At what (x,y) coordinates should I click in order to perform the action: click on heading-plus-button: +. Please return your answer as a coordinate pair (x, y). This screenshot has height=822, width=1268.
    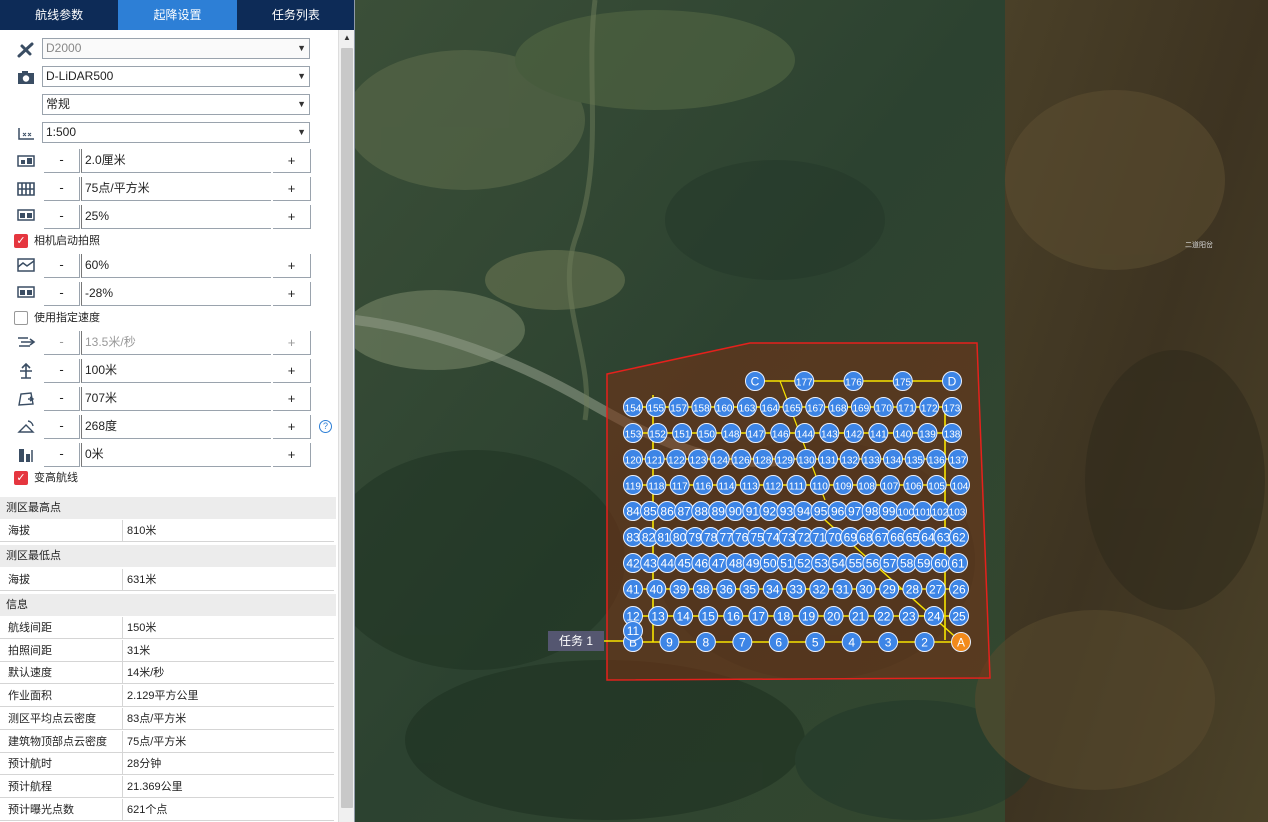
    Looking at the image, I should click on (292, 427).